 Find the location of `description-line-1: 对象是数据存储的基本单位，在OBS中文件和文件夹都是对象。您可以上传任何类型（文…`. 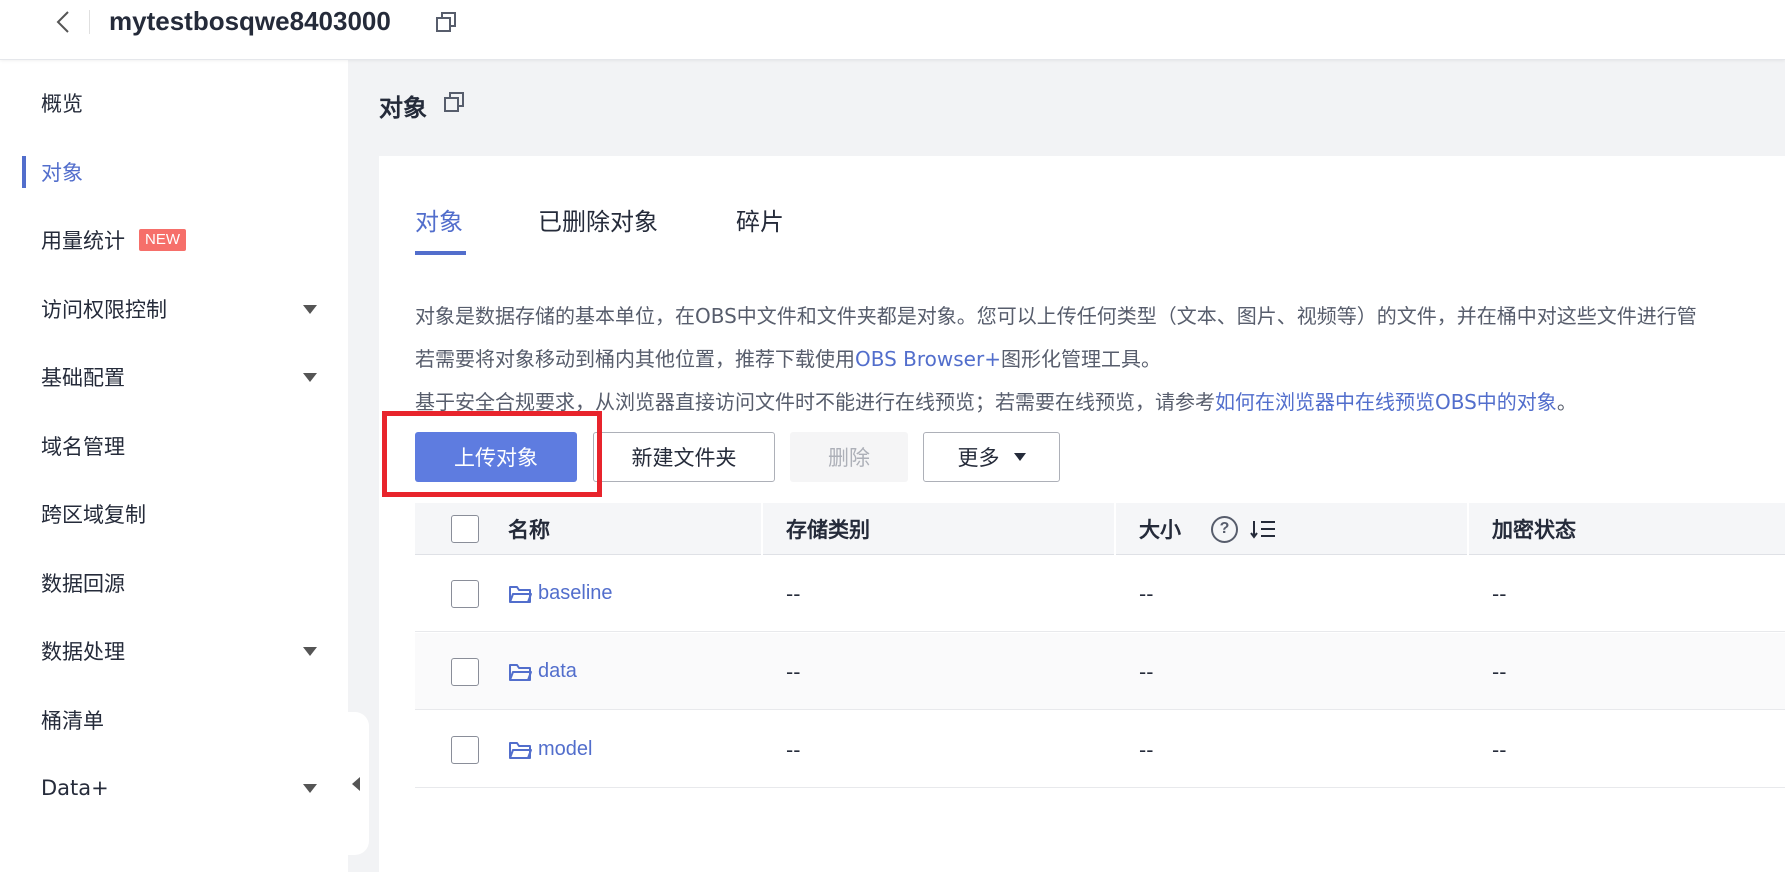

description-line-1: 对象是数据存储的基本单位，在OBS中文件和文件夹都是对象。您可以上传任何类型（文… is located at coordinates (1056, 316).